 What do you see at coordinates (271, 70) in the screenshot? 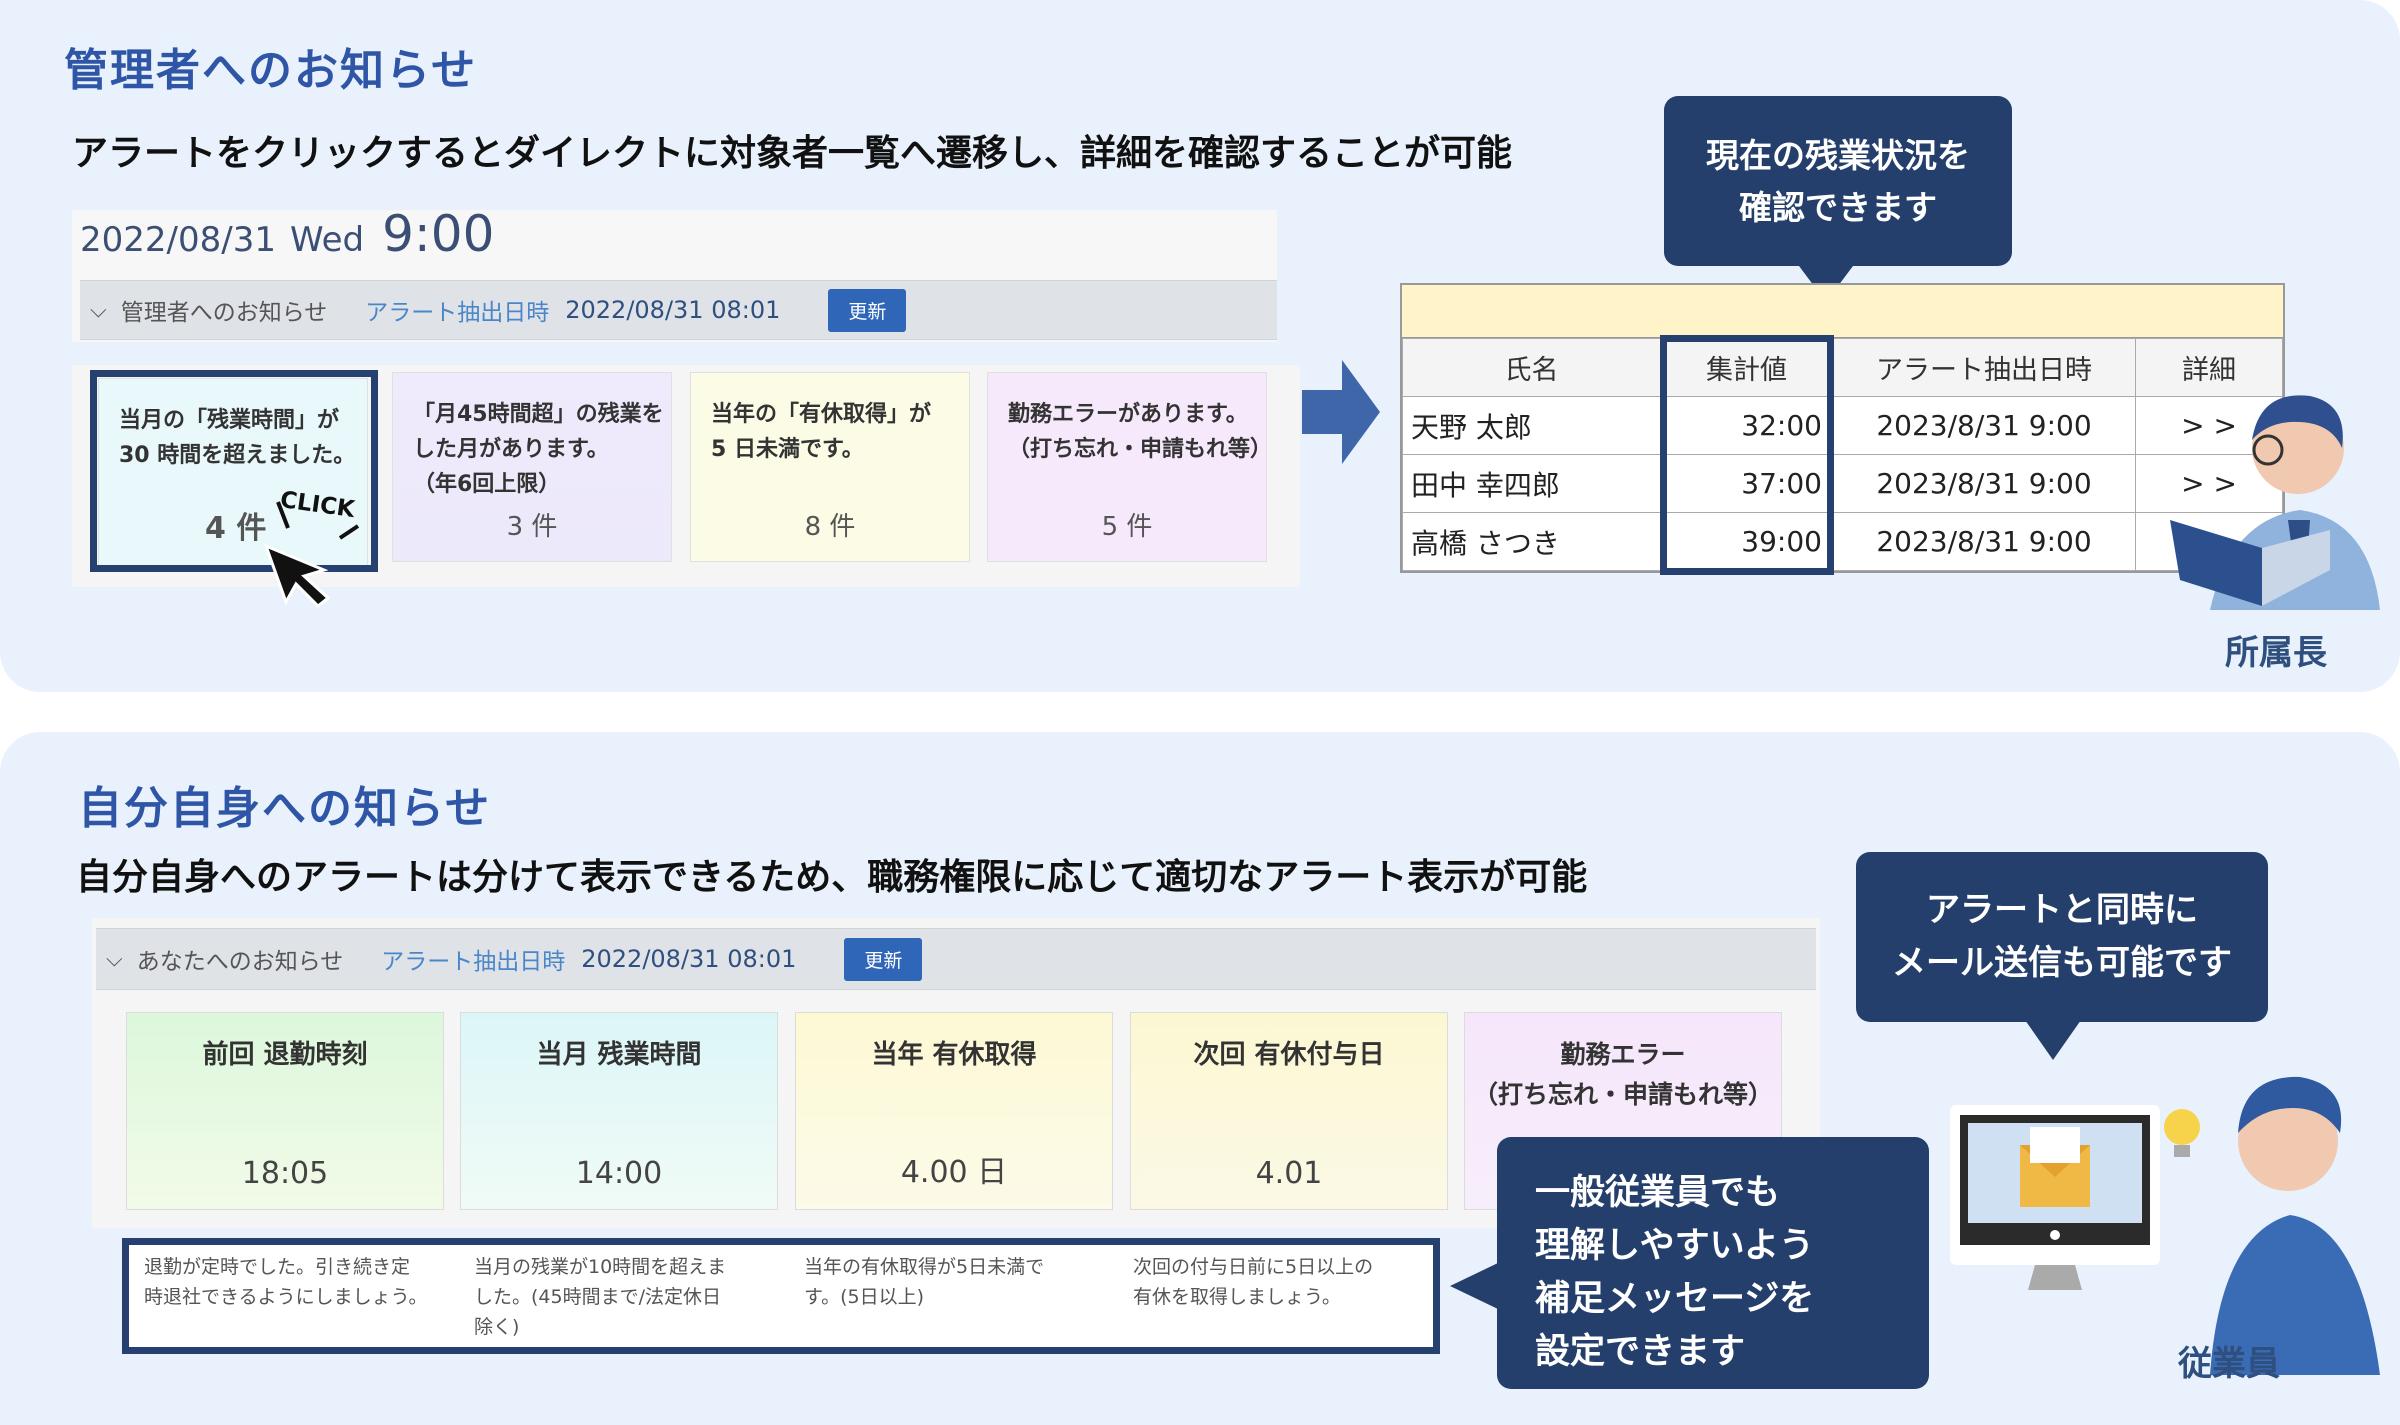
I see `admin-section-title: 管理者へのお知らせ` at bounding box center [271, 70].